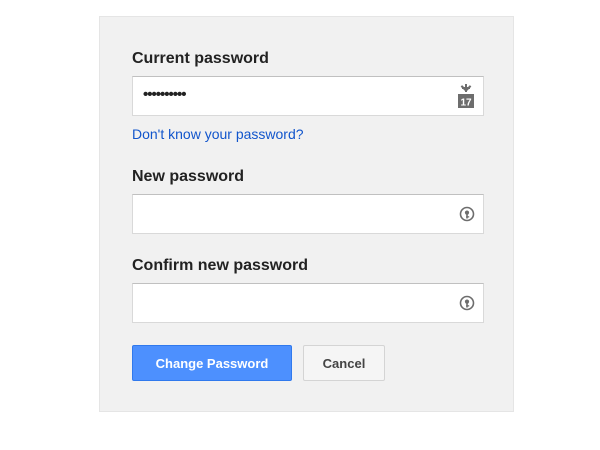 This screenshot has height=450, width=600. I want to click on forgot-password-link: Don't know your password?, so click(218, 134).